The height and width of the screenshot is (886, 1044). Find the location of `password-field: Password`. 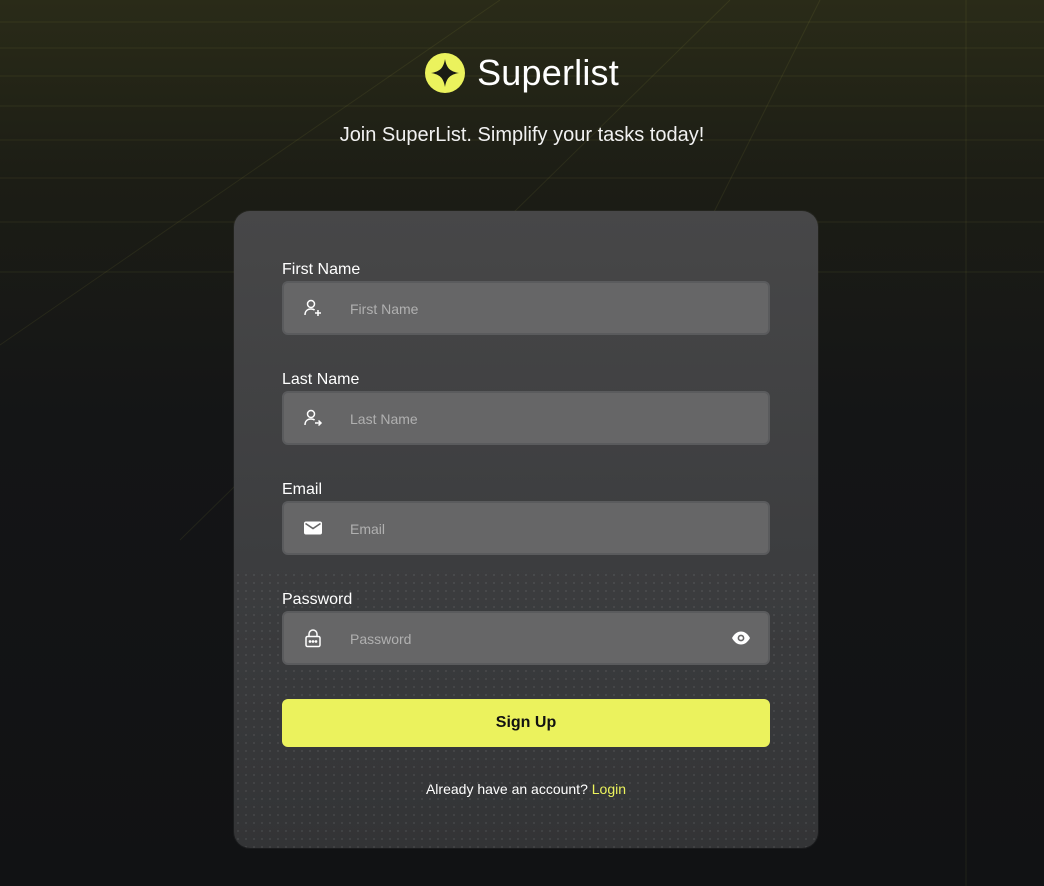

password-field: Password is located at coordinates (526, 627).